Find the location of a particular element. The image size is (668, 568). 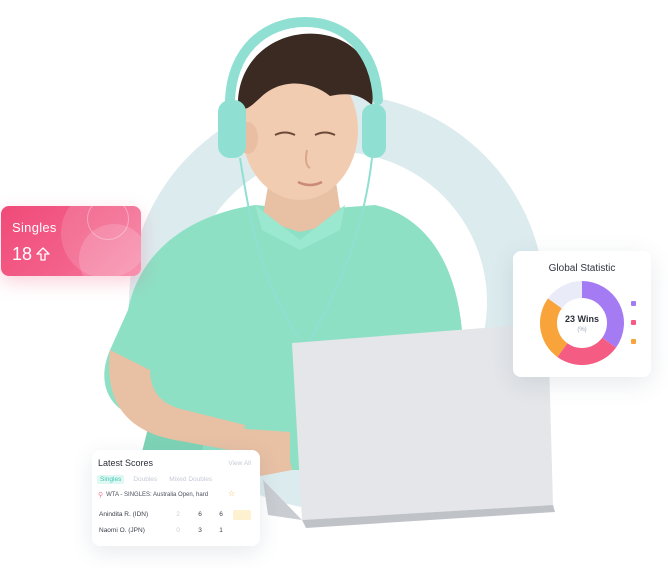

event-row: ⚲ WTA - SINGLES: Australia Open, hard is located at coordinates (153, 495).